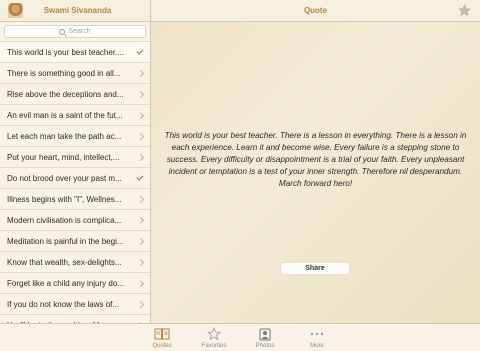 This screenshot has width=480, height=351. Describe the element at coordinates (265, 346) in the screenshot. I see `tab-photos-label: Photos` at that location.